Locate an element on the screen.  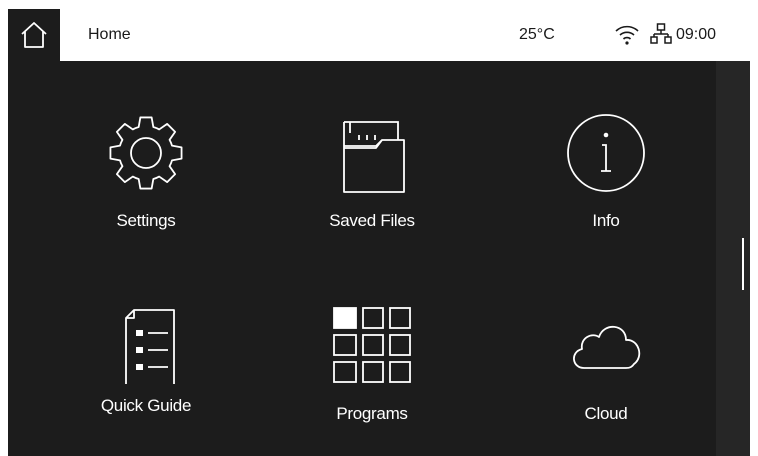
home-button is located at coordinates (34, 35).